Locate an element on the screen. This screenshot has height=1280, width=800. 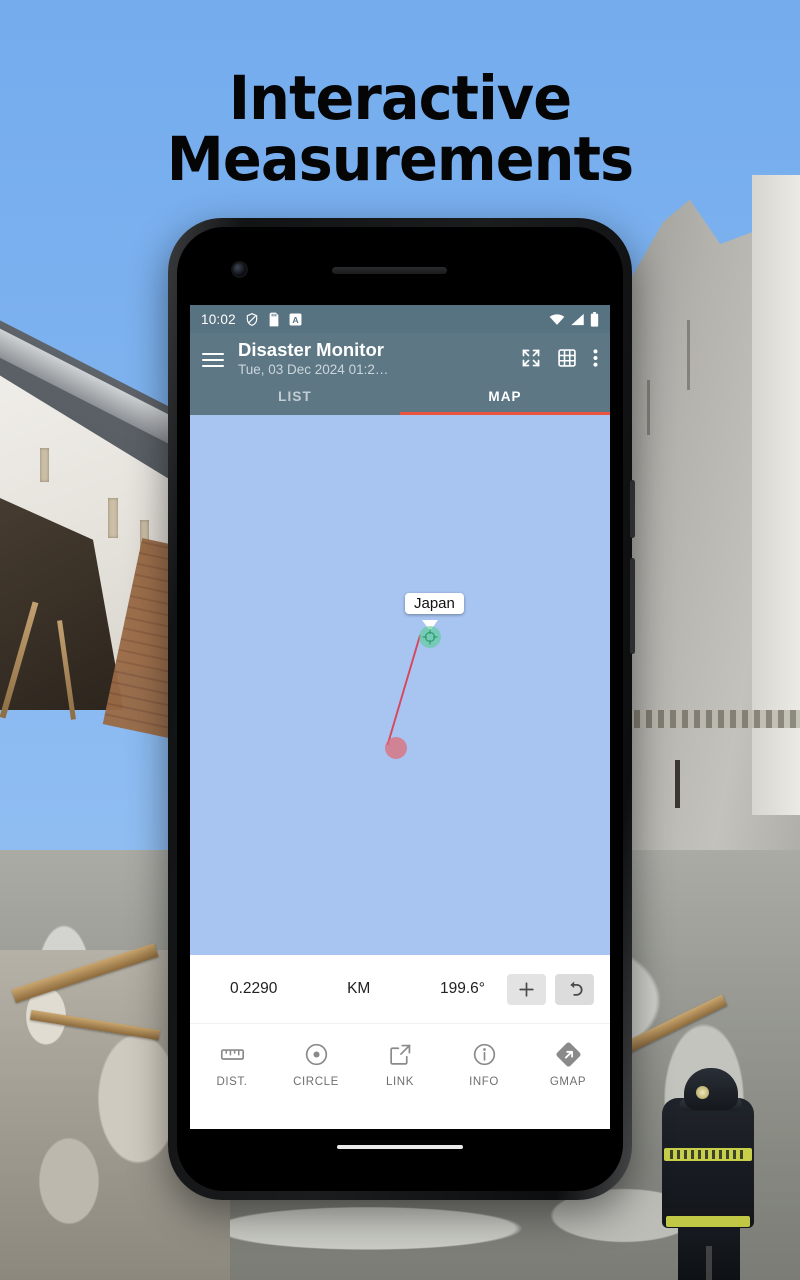
plus-icon is located at coordinates (526, 989).